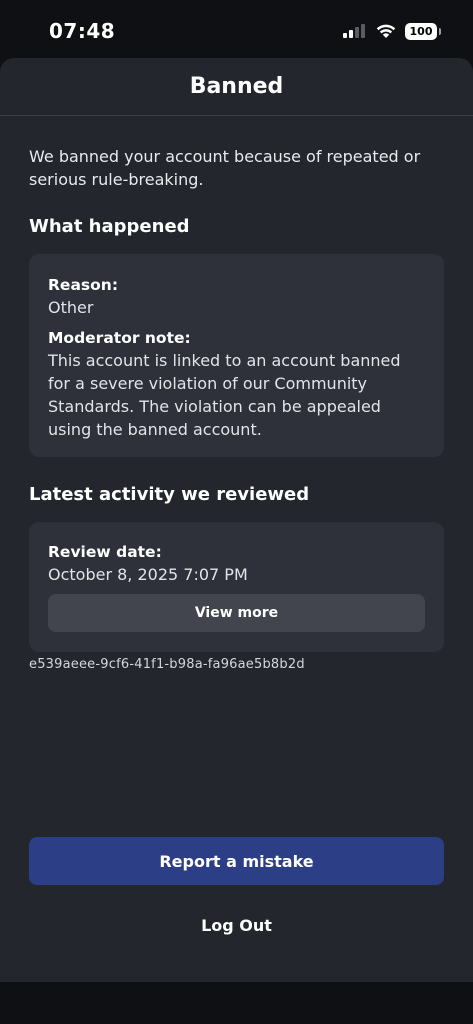  I want to click on status-icons: 100, so click(392, 31).